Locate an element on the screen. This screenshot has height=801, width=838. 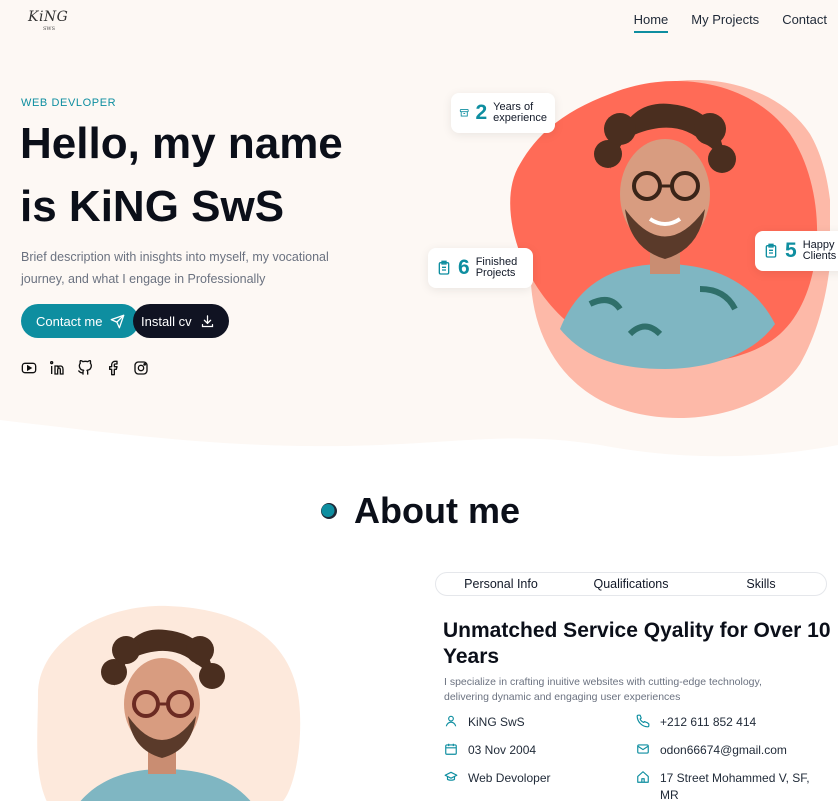
headline-line-1: Hello, my name is located at coordinates (181, 143).